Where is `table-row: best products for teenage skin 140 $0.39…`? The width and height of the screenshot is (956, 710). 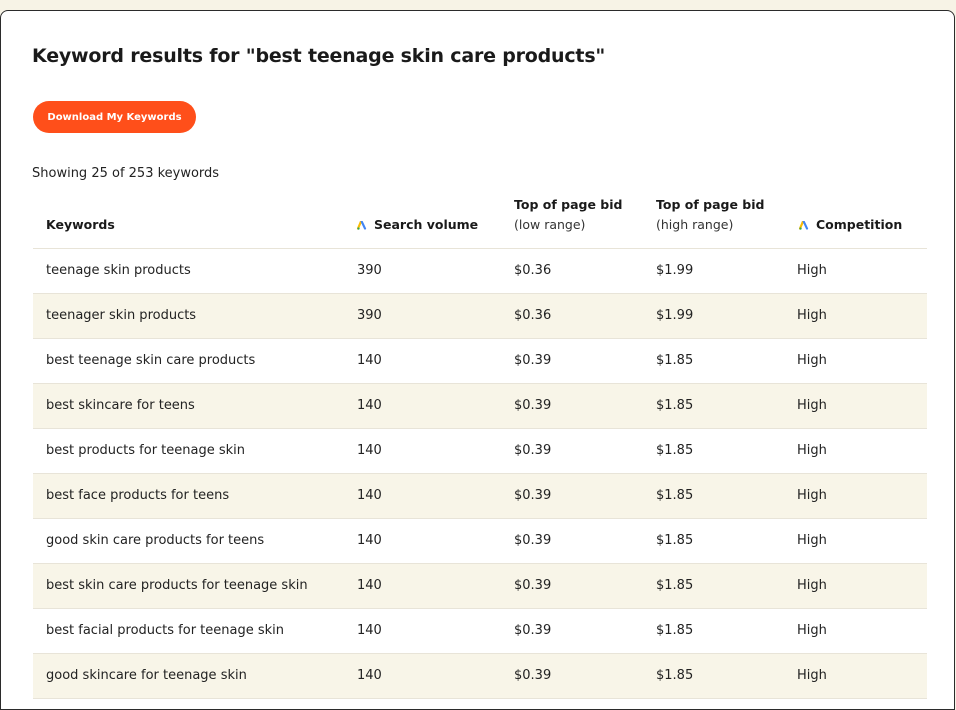 table-row: best products for teenage skin 140 $0.39… is located at coordinates (480, 451).